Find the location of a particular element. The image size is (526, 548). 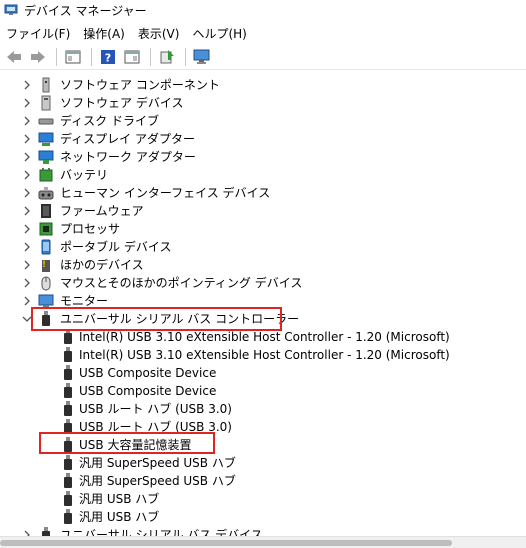

update-driver-button is located at coordinates (167, 57).